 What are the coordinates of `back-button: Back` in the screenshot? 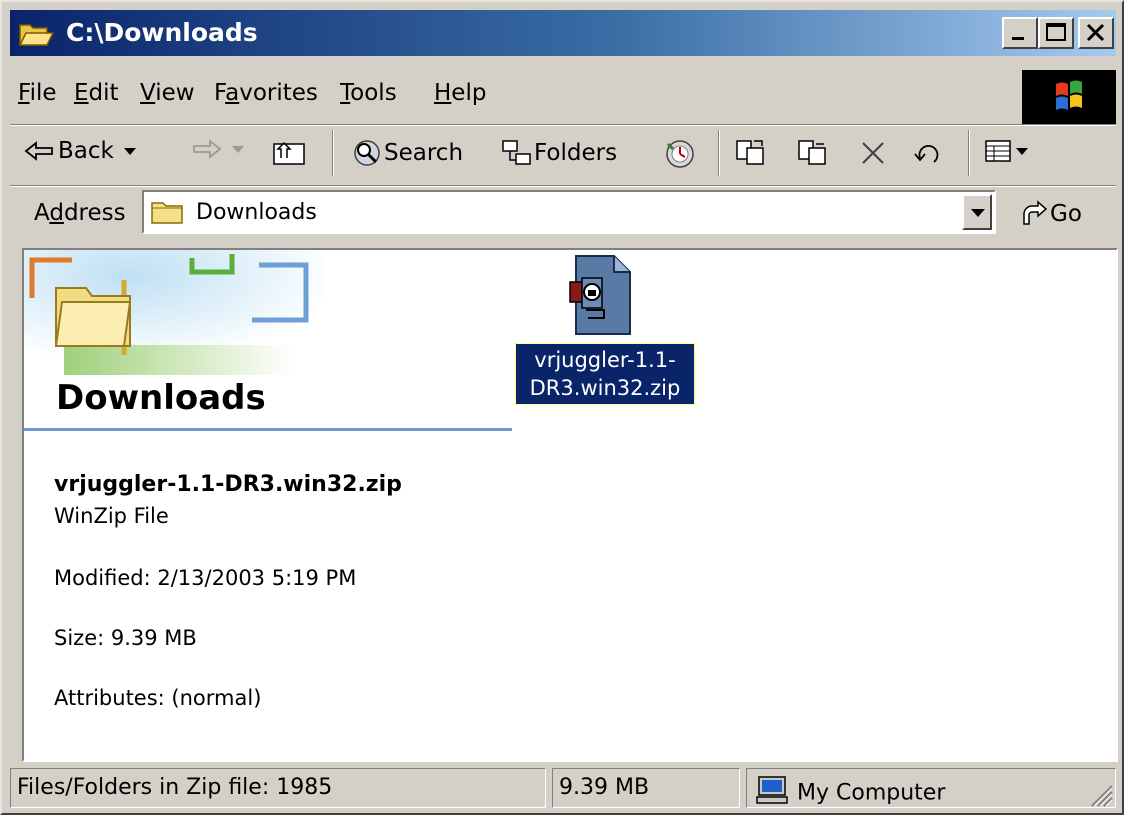 It's located at (80, 151).